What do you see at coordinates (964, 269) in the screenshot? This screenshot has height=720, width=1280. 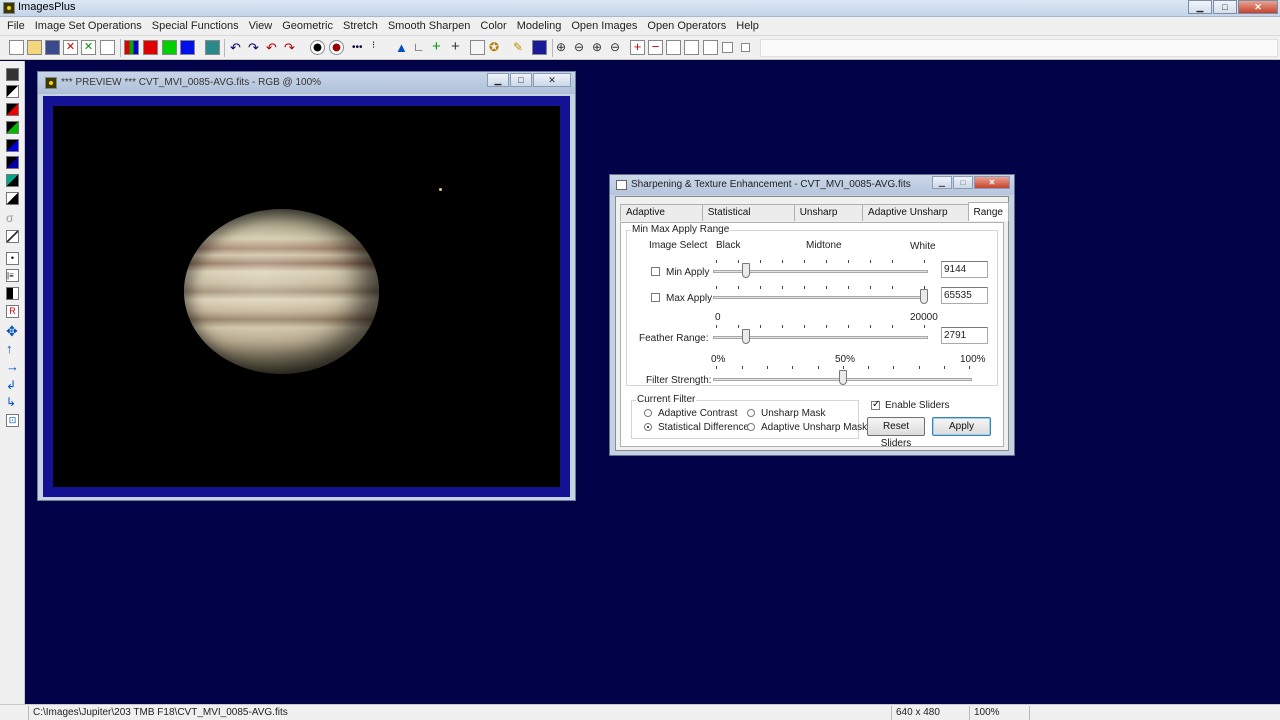 I see `min-apply-value: 9144` at bounding box center [964, 269].